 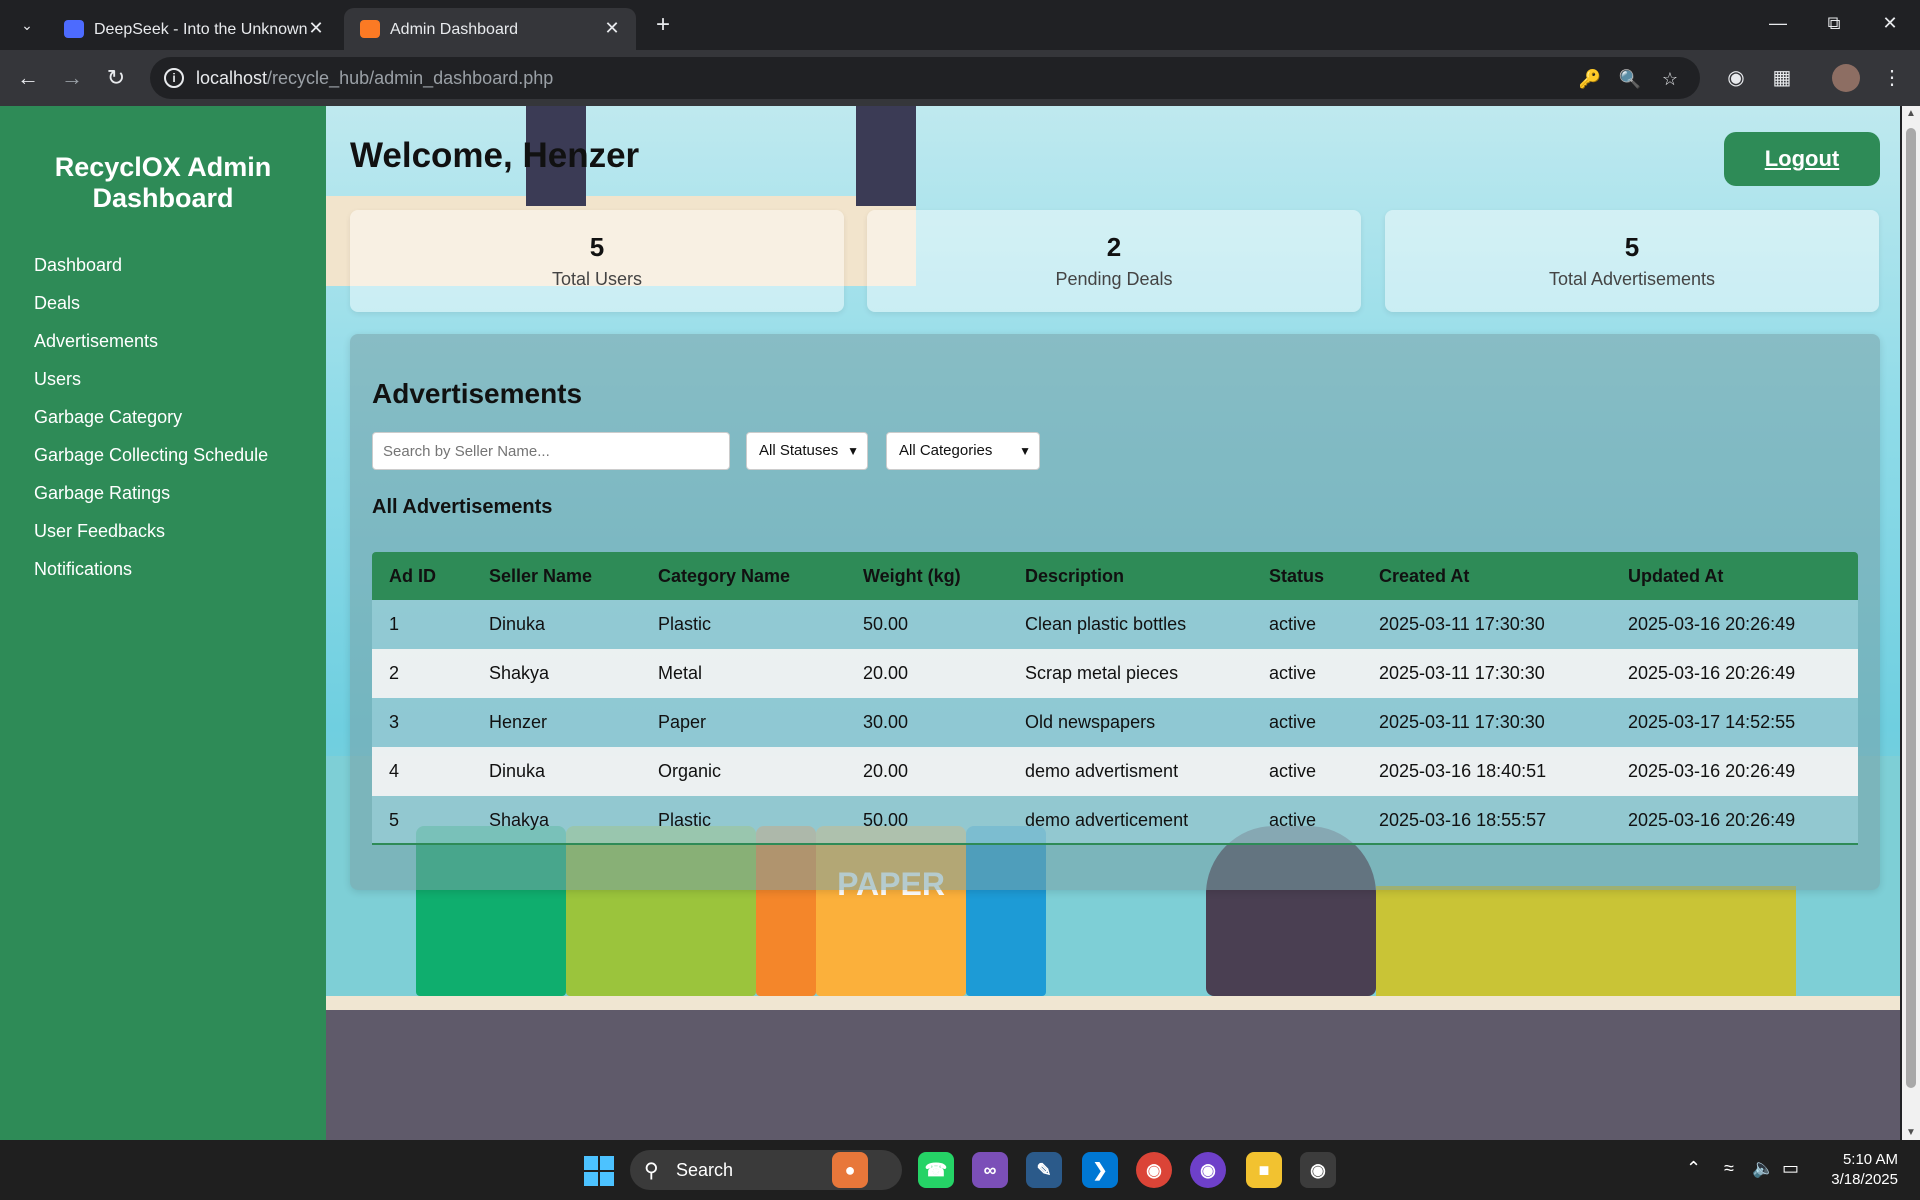 I want to click on window-close-icon: ✕, so click(x=1890, y=23).